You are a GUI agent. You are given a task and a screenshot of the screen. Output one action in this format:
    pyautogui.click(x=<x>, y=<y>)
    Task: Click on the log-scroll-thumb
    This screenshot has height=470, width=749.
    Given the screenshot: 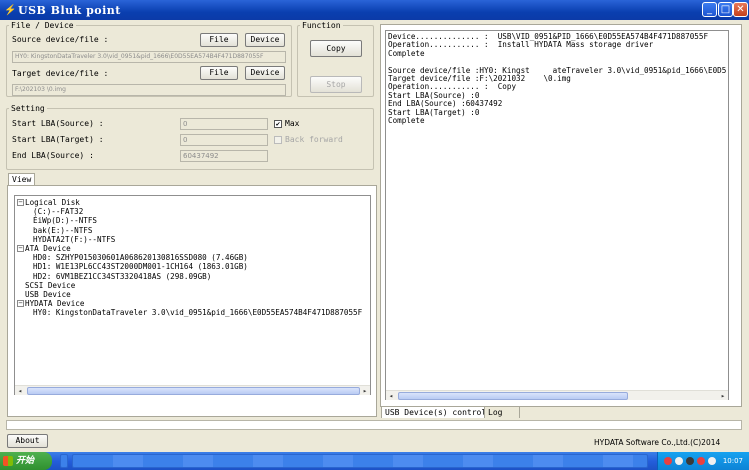 What is the action you would take?
    pyautogui.click(x=513, y=396)
    